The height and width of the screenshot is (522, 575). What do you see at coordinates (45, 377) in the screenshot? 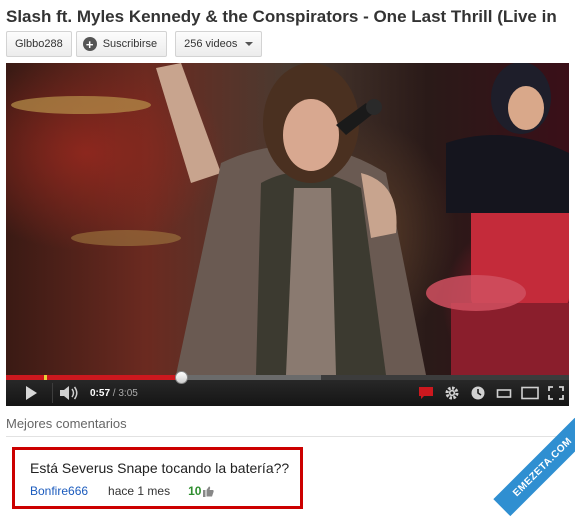
I see `progress-marker` at bounding box center [45, 377].